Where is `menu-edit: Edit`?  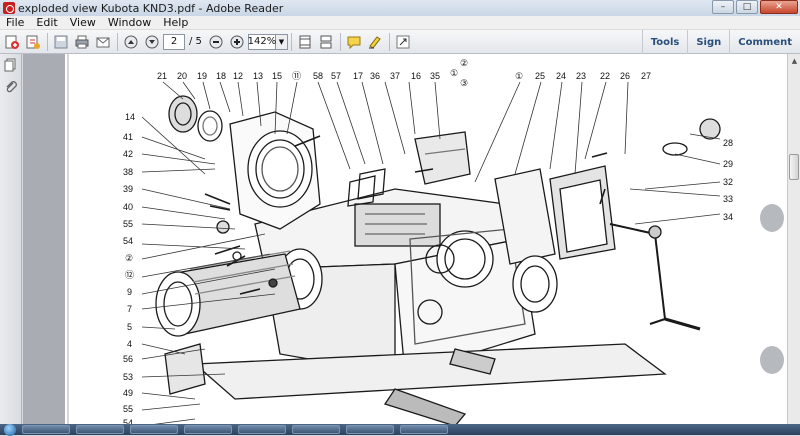
menu-edit: Edit is located at coordinates (46, 22).